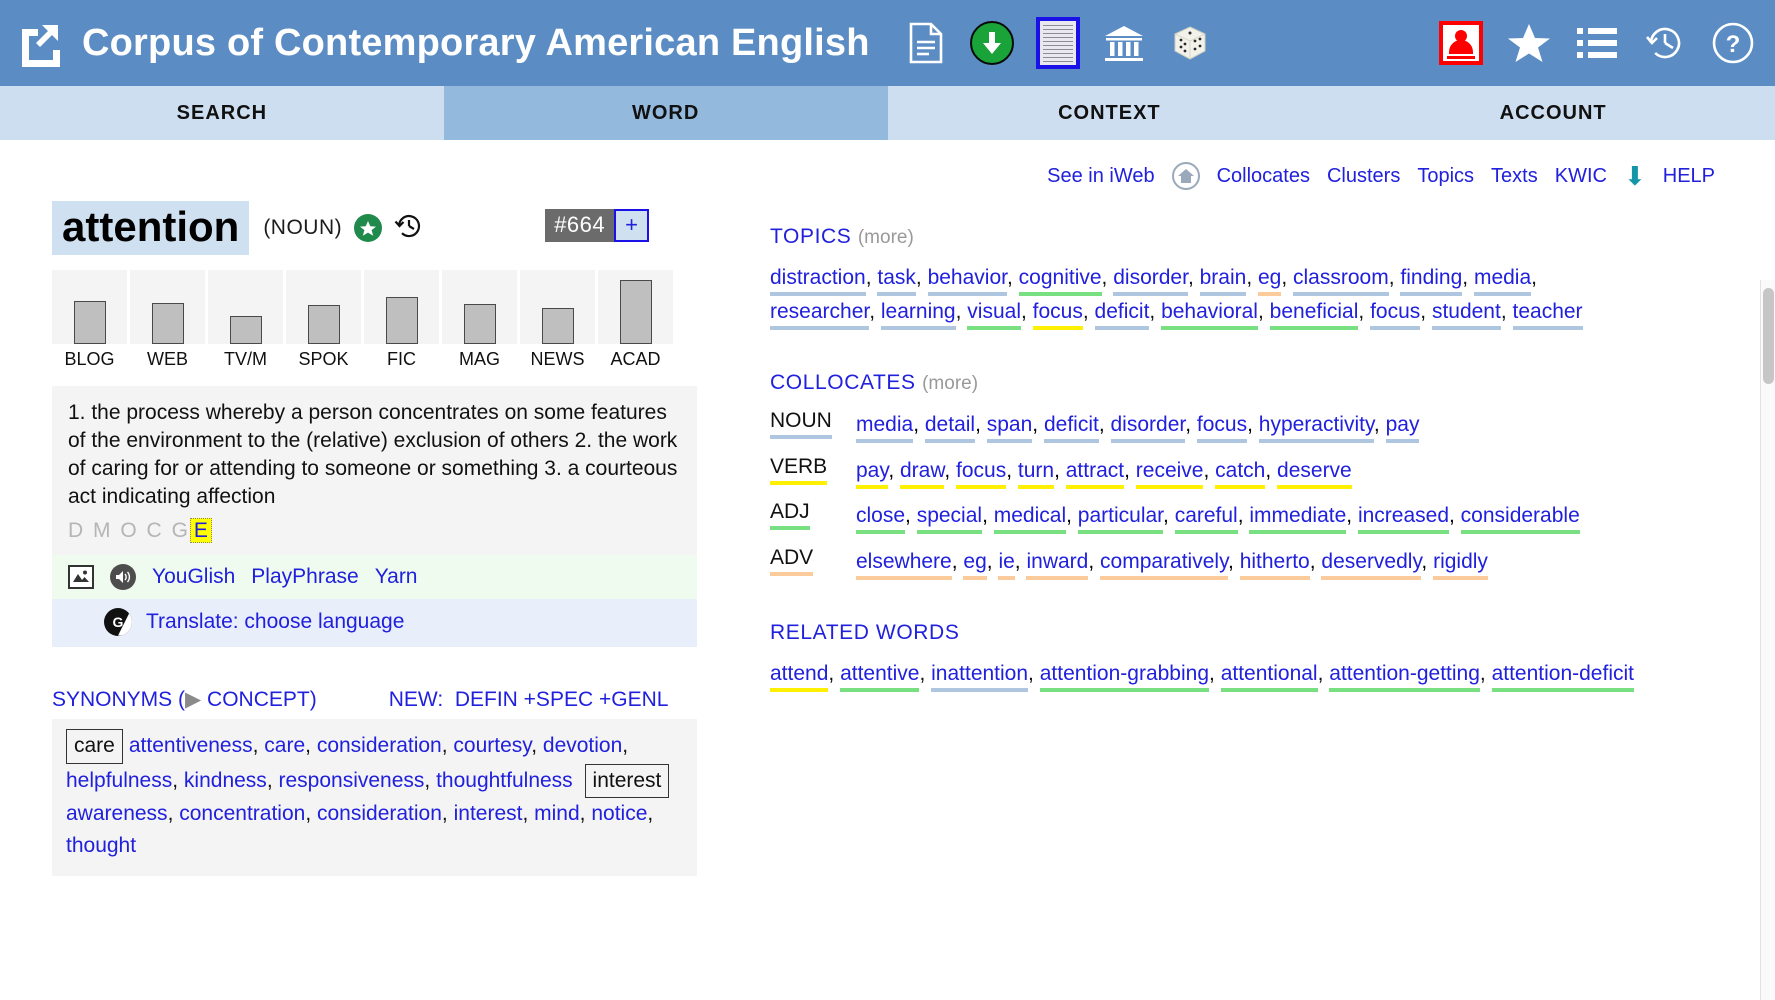 The image size is (1775, 1000). I want to click on collocate-word: immediate, so click(1298, 519).